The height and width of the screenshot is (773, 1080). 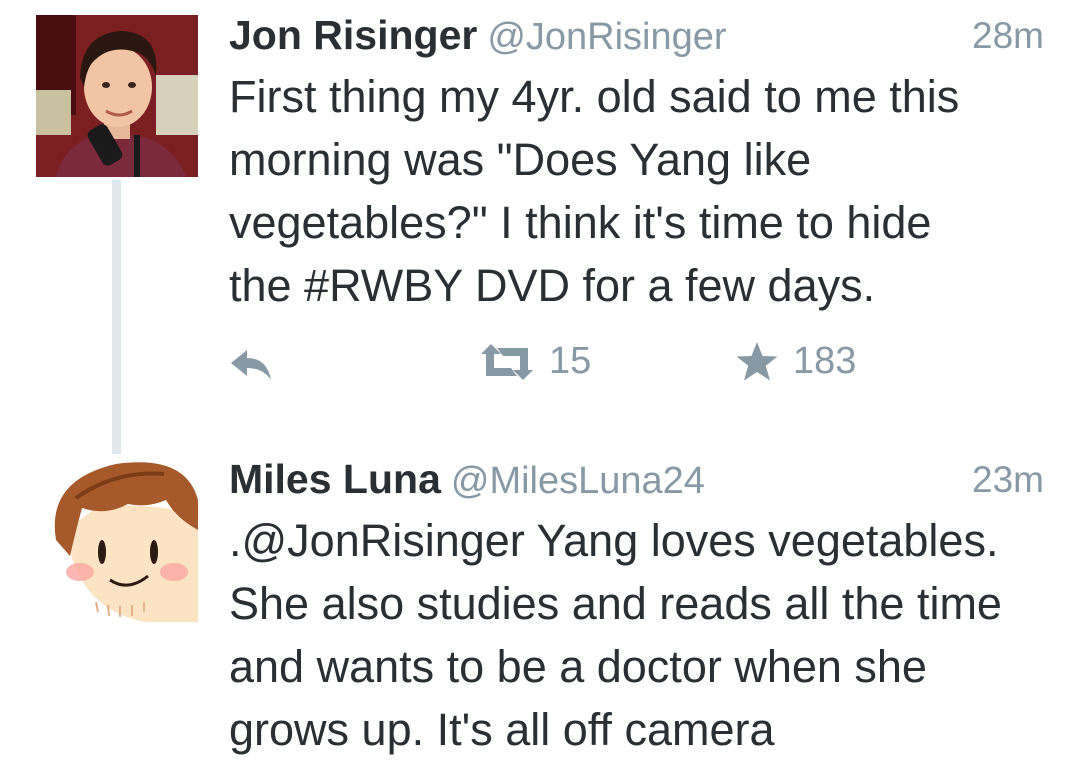 I want to click on user-name: Jon Risinger, so click(x=353, y=35).